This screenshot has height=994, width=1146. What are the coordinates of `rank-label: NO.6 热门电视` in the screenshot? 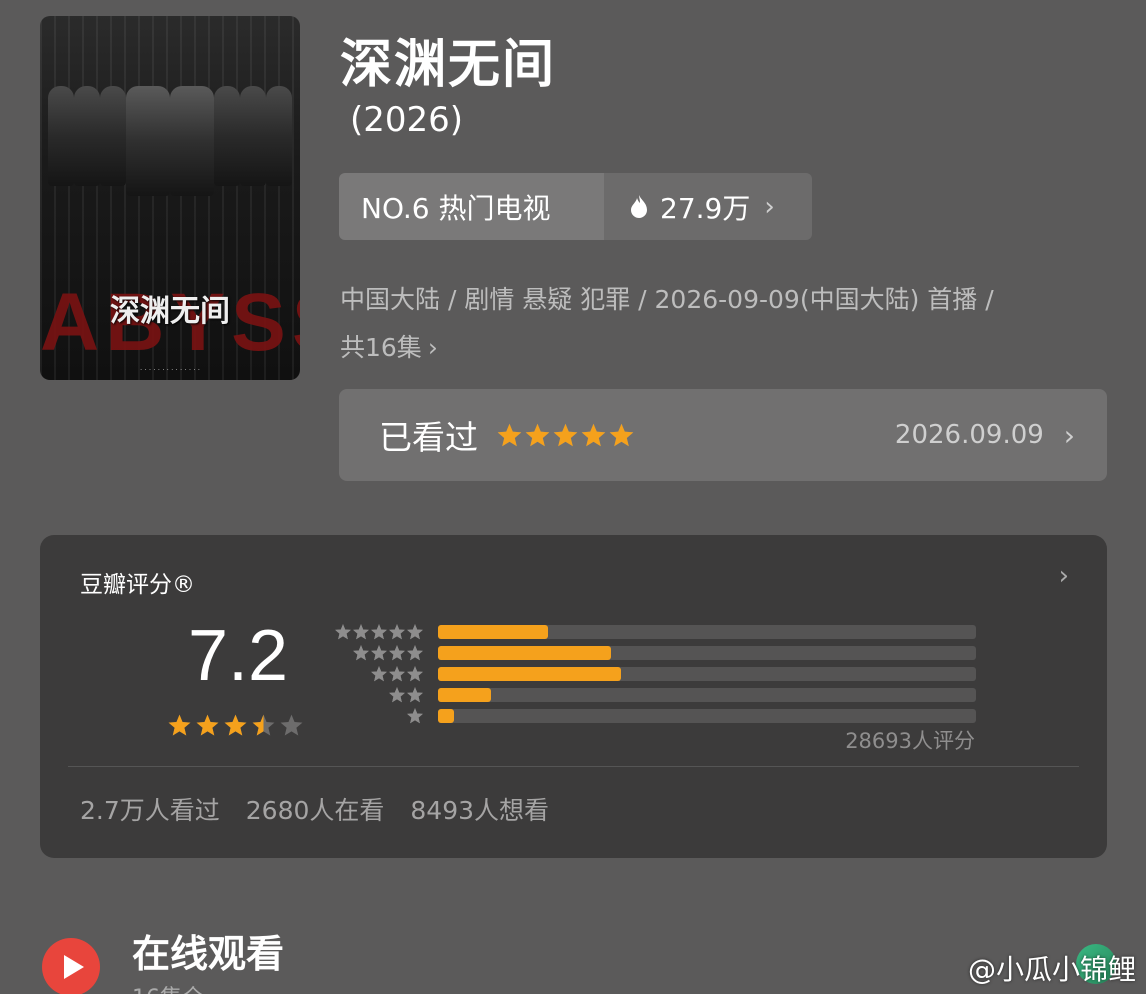 It's located at (471, 206).